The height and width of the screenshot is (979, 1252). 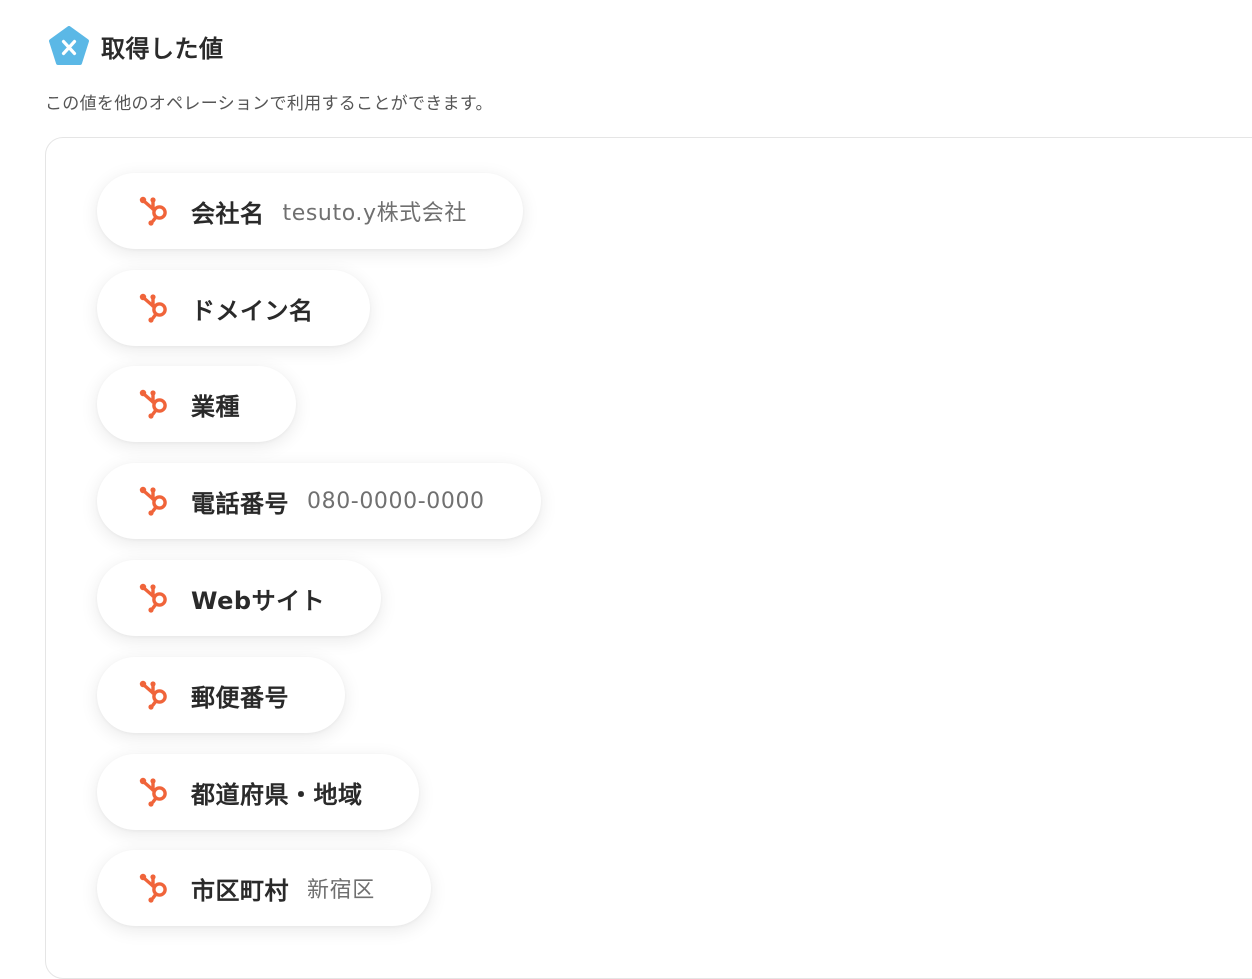 What do you see at coordinates (277, 794) in the screenshot?
I see `field-label: 都道府県・地域` at bounding box center [277, 794].